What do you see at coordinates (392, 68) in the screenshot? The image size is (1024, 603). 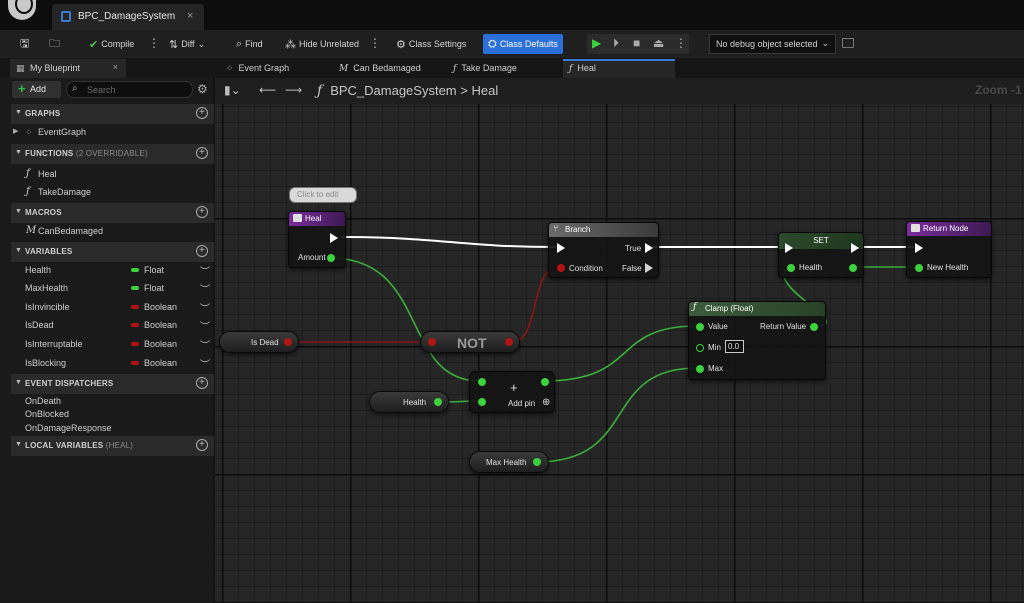 I see `tab-can-bedamaged: M Can Bedamaged` at bounding box center [392, 68].